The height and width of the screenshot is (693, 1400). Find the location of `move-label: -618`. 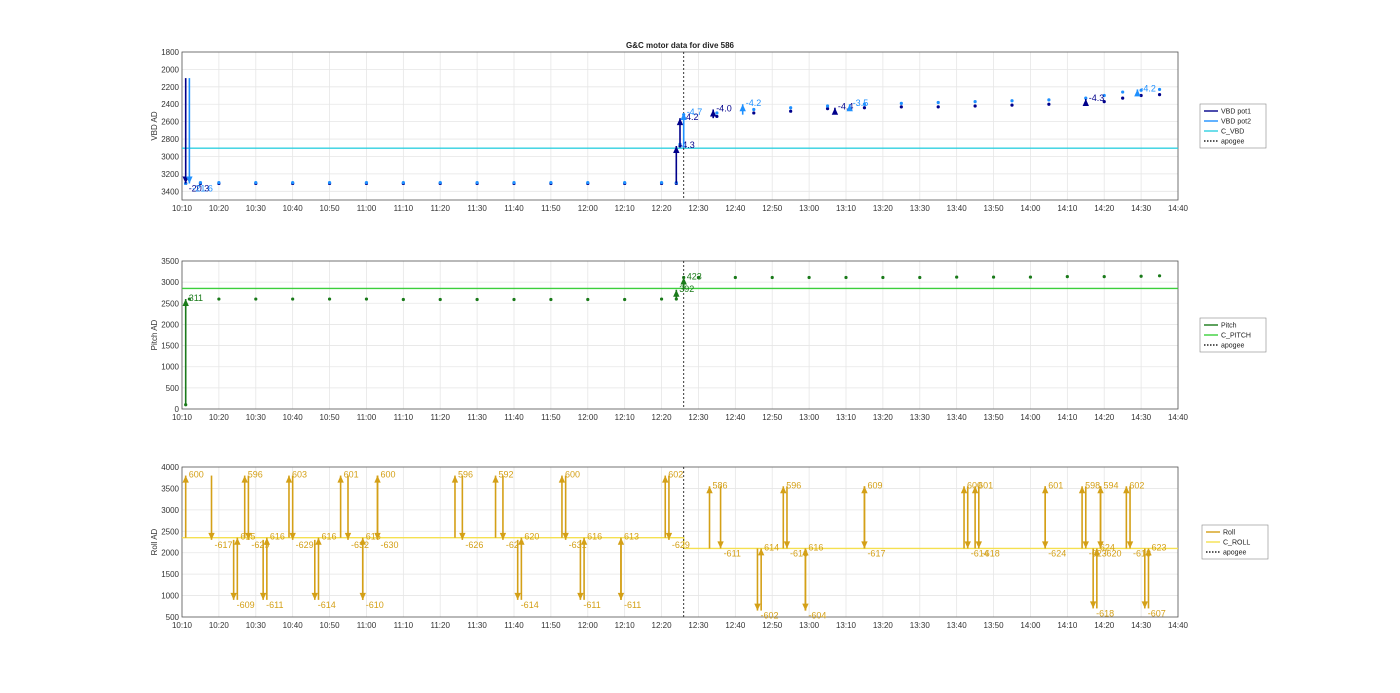

move-label: -618 is located at coordinates (991, 553).